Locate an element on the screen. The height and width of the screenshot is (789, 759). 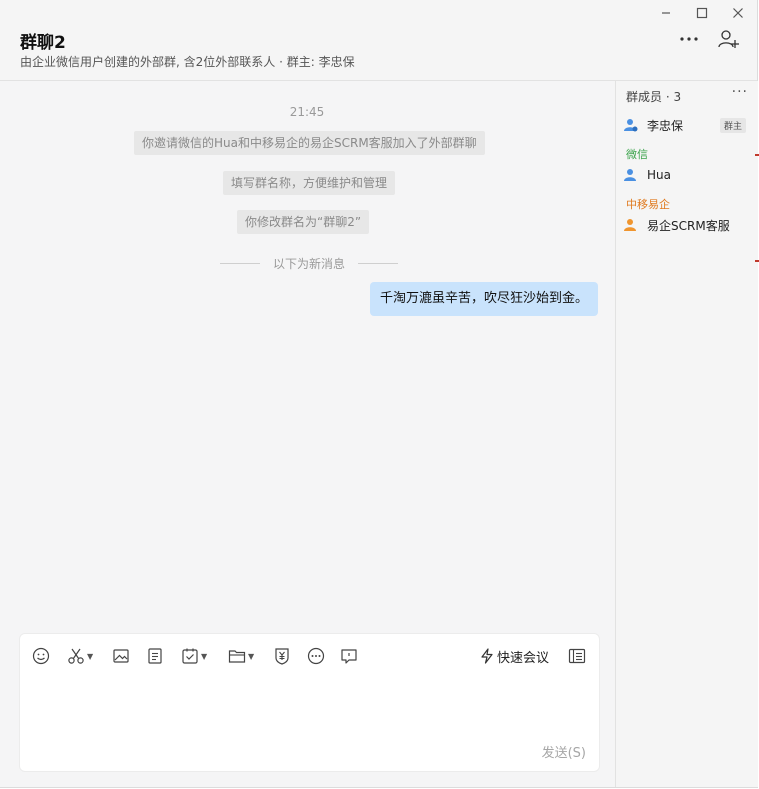
new-messages-label: 以下为新消息 is located at coordinates (308, 264).